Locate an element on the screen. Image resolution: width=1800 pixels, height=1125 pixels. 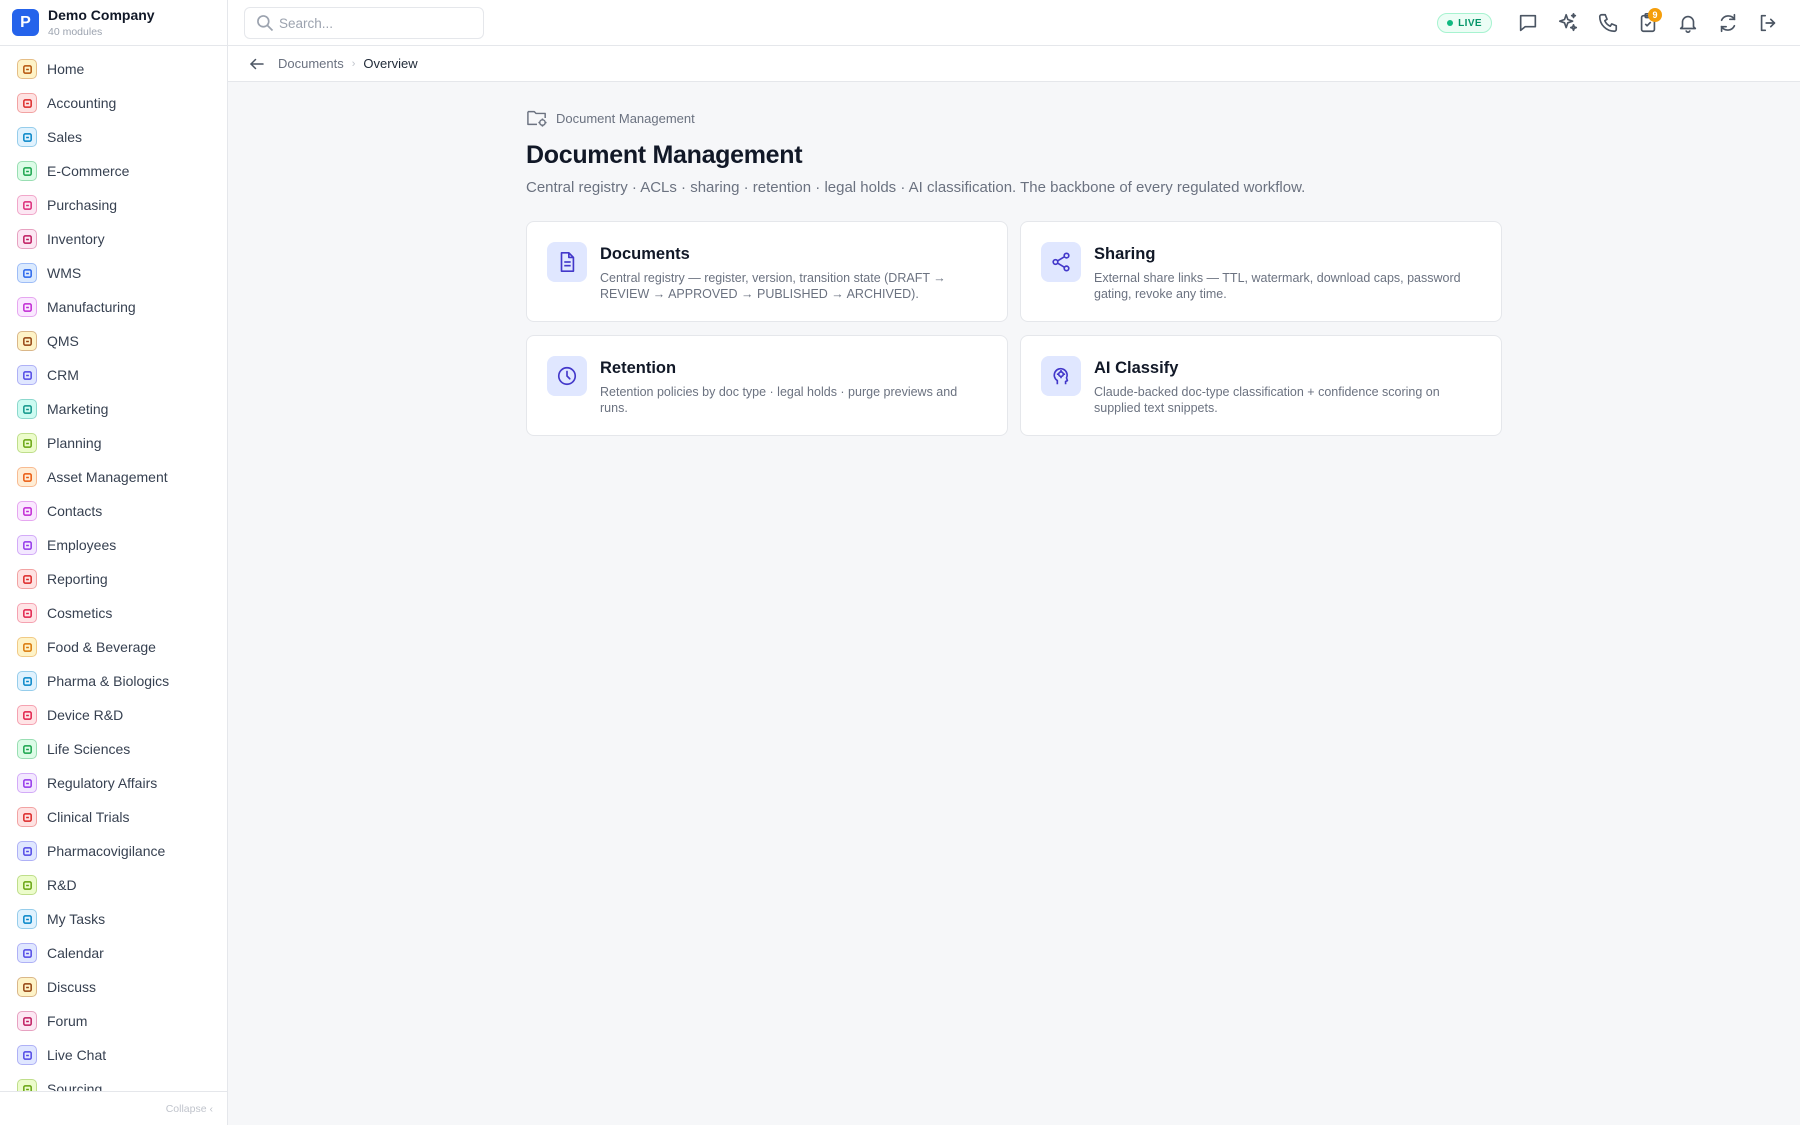
store-icon is located at coordinates (27, 171).